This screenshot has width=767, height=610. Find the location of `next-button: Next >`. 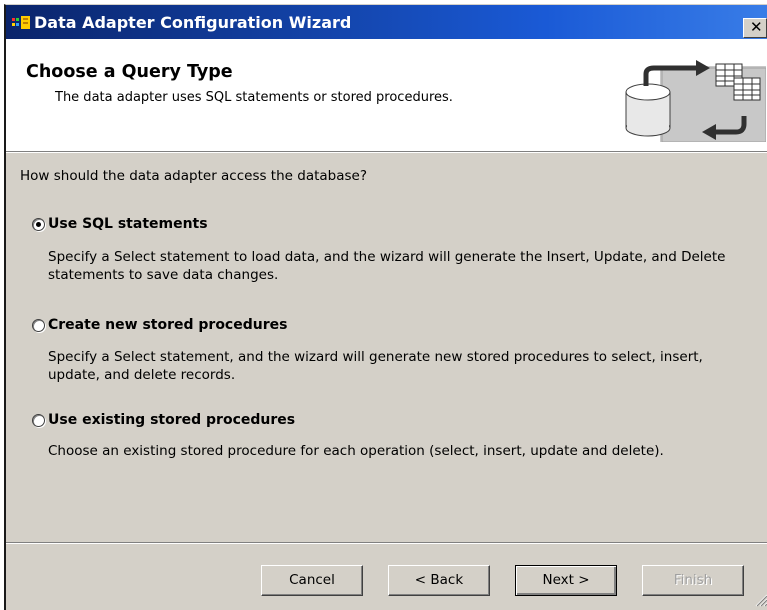

next-button: Next > is located at coordinates (566, 580).